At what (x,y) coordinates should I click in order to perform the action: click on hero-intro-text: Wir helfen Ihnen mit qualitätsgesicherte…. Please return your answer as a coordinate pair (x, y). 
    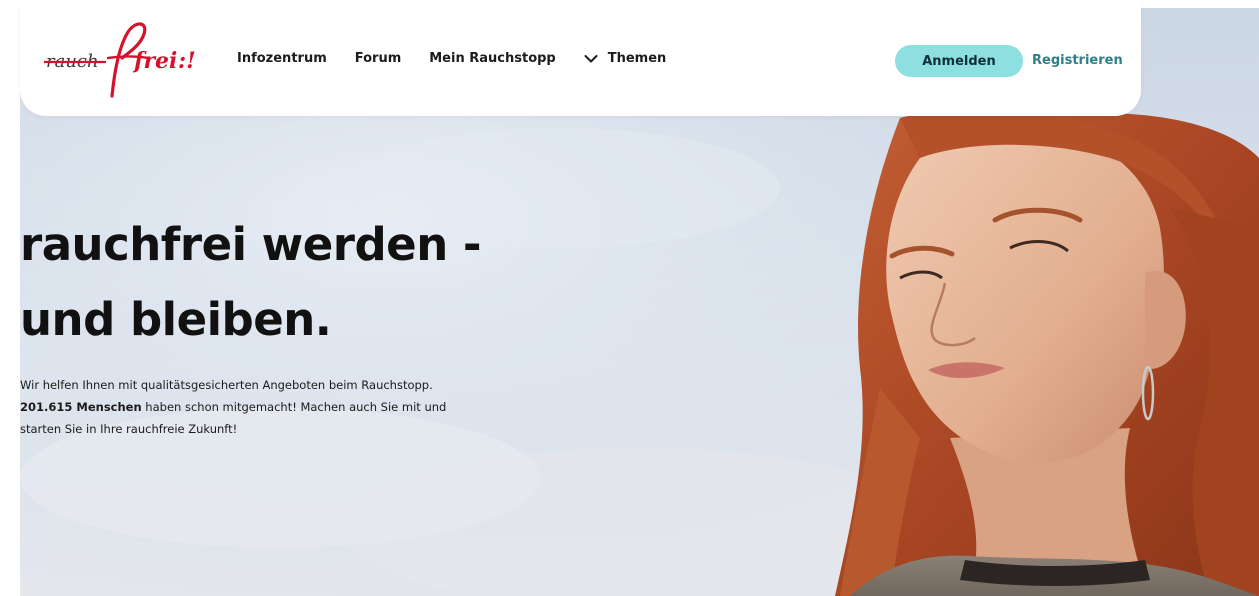
    Looking at the image, I should click on (270, 407).